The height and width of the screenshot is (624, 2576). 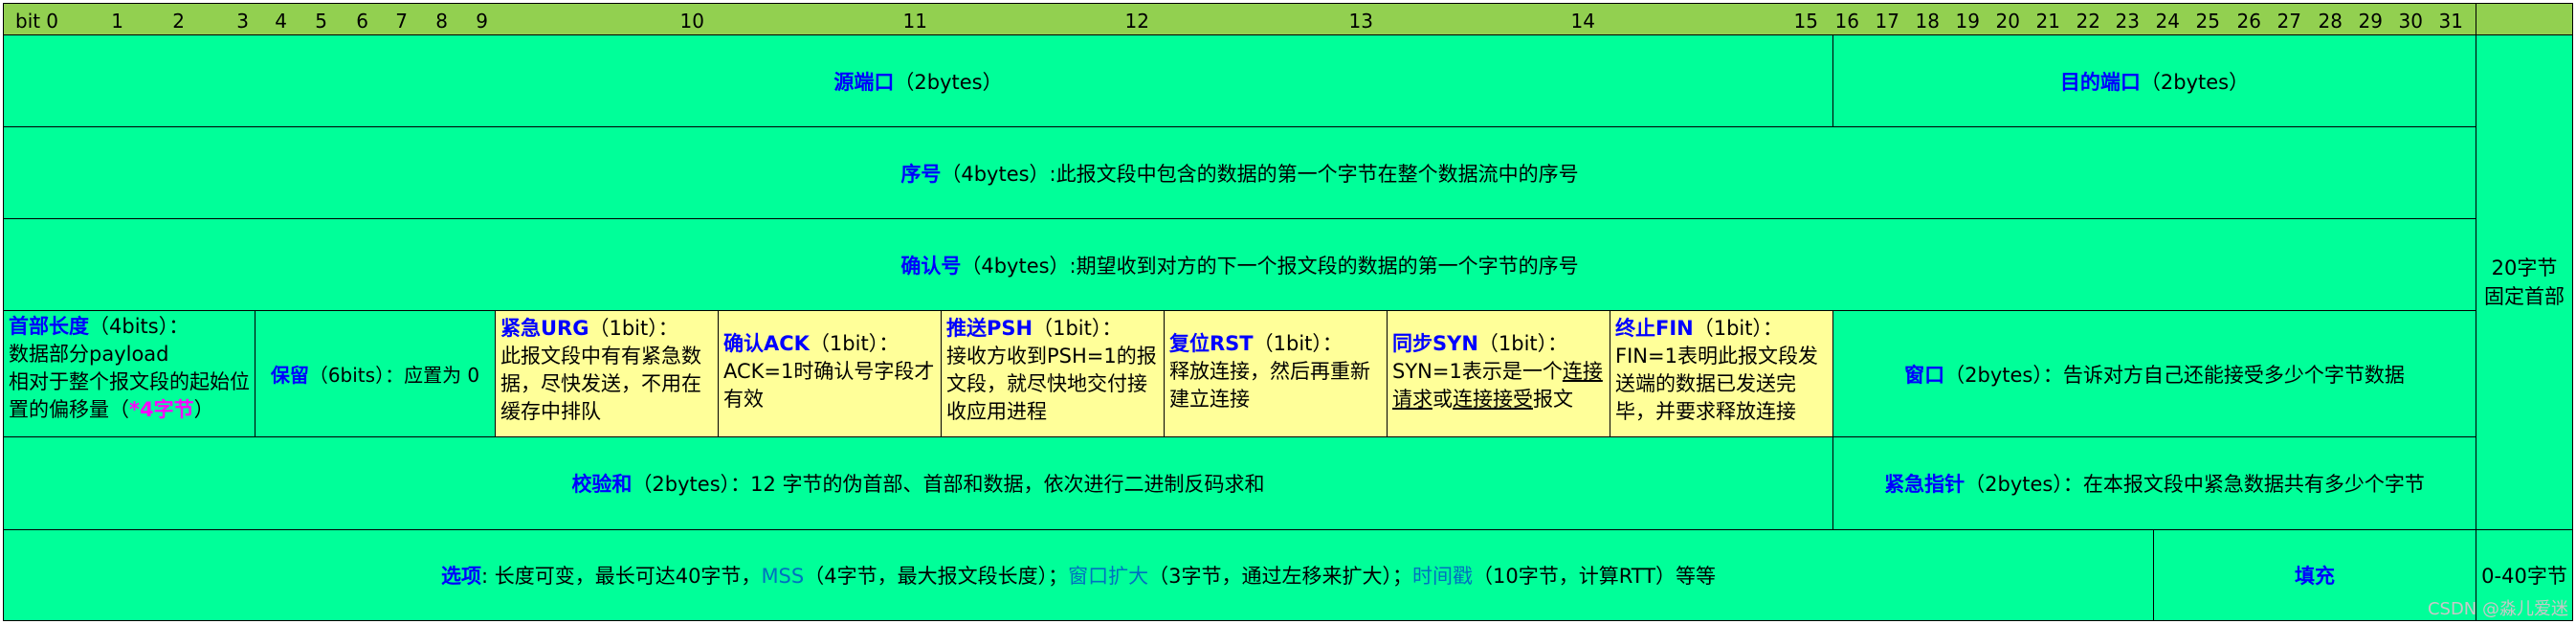 What do you see at coordinates (1276, 374) in the screenshot?
I see `rst-flag-field: 复位RST（1bit）： 释放连接，然后再重新 建立连接` at bounding box center [1276, 374].